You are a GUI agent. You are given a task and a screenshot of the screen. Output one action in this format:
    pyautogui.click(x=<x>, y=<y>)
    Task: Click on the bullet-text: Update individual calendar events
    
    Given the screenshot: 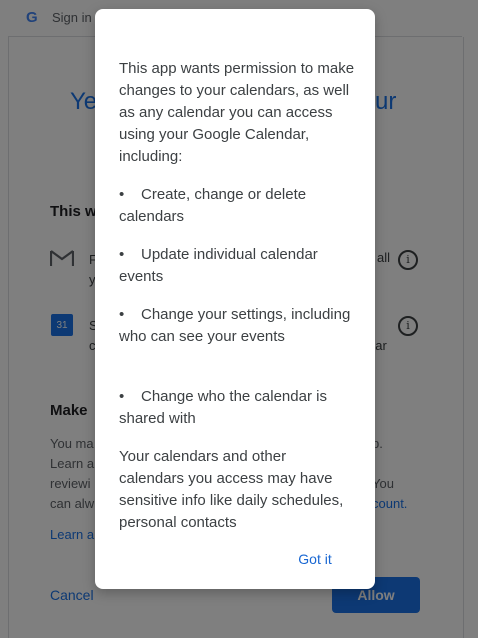 What is the action you would take?
    pyautogui.click(x=218, y=265)
    